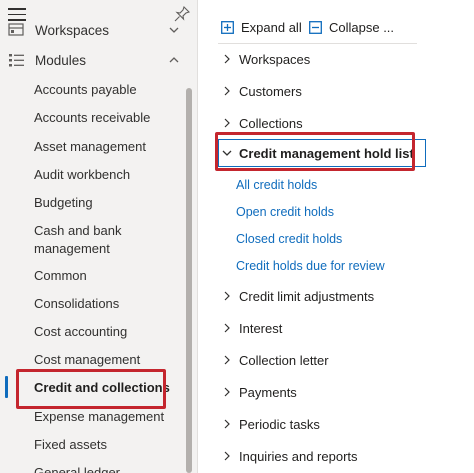 The image size is (474, 473). I want to click on tree-node-payments: Payments, so click(259, 392).